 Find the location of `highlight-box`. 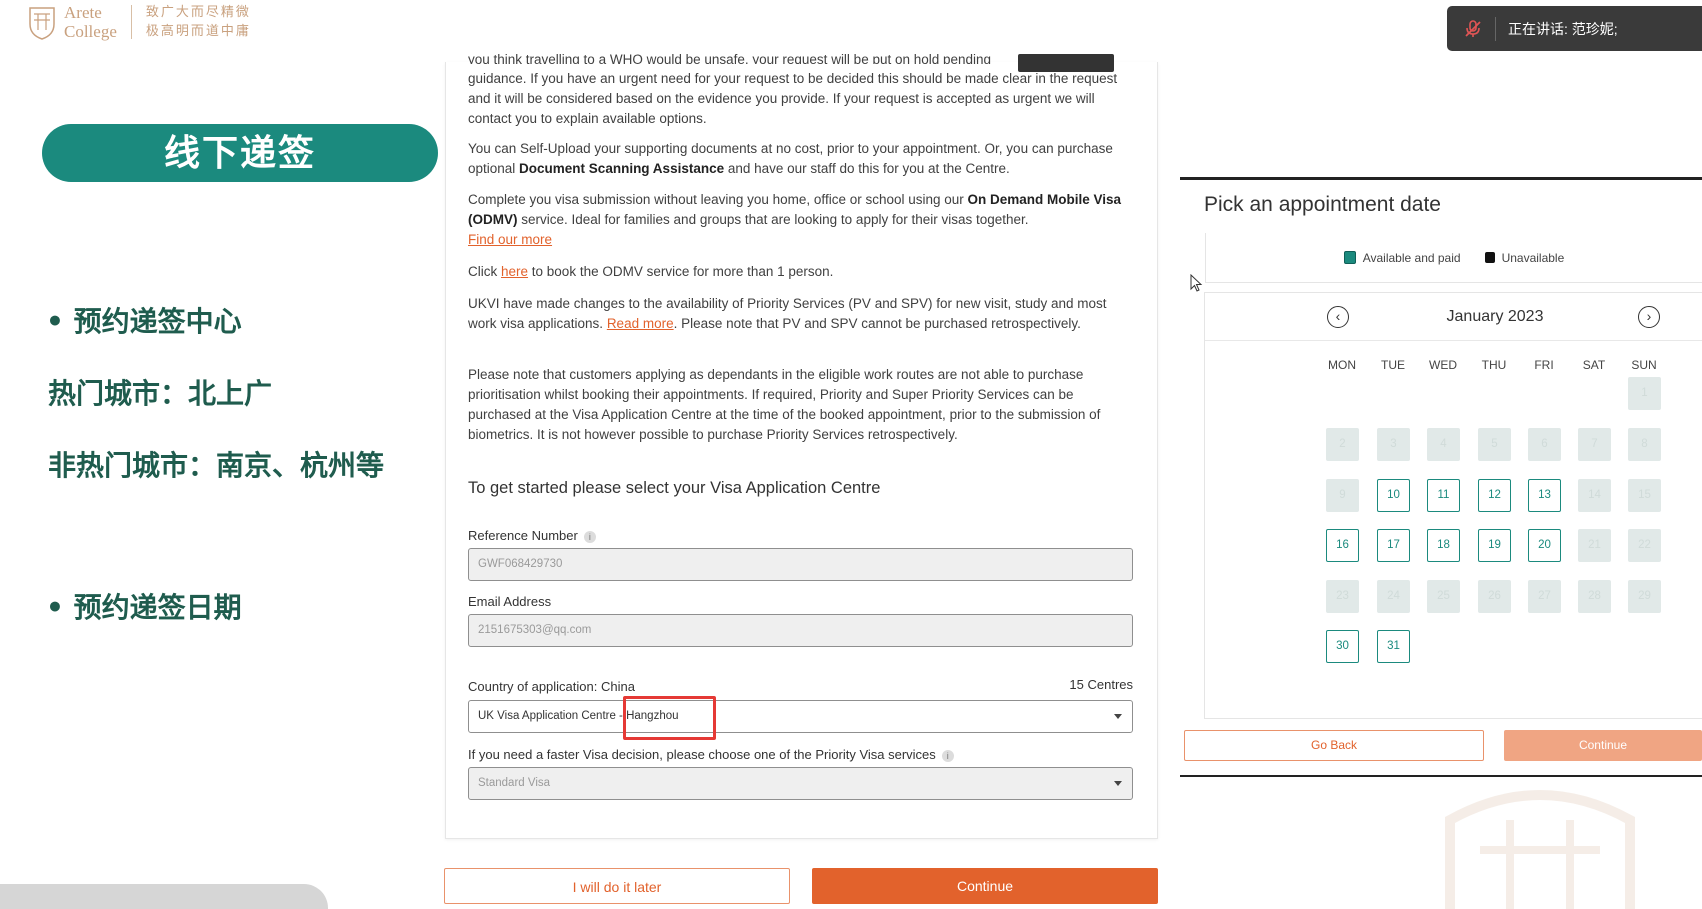

highlight-box is located at coordinates (669, 718).